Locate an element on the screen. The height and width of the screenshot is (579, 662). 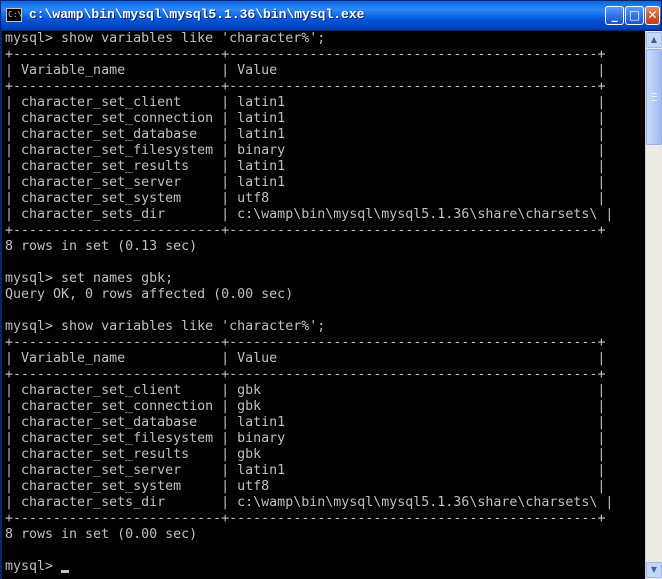
text-cursor is located at coordinates (65, 571).